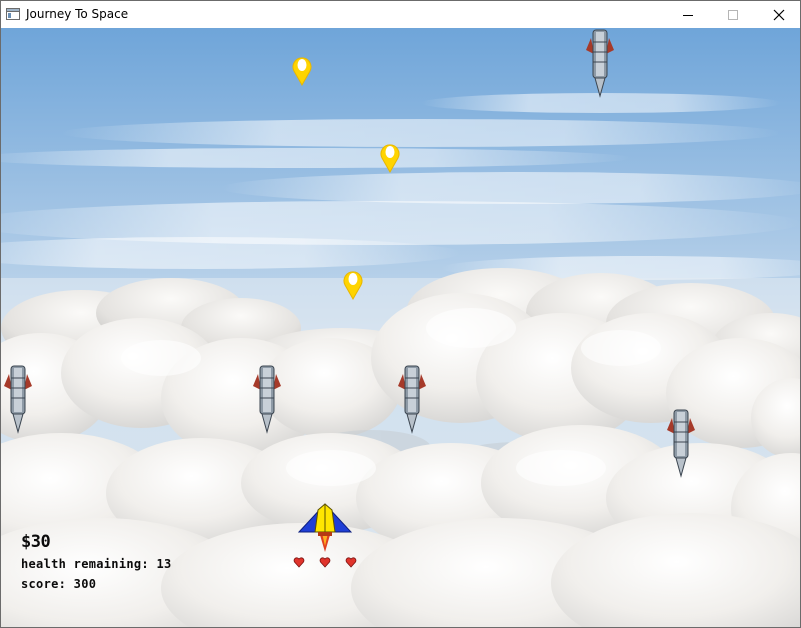 This screenshot has height=628, width=801. I want to click on minimize-button, so click(688, 14).